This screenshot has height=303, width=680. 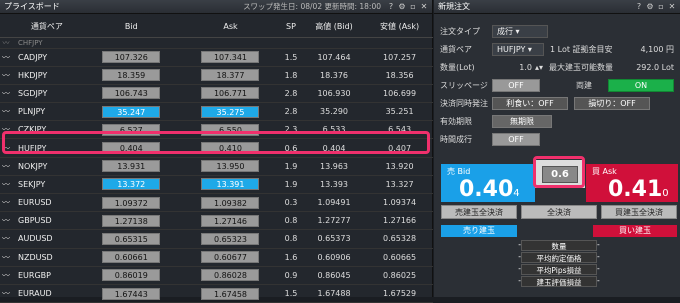 I want to click on ryodate-toggle: ON, so click(x=641, y=85).